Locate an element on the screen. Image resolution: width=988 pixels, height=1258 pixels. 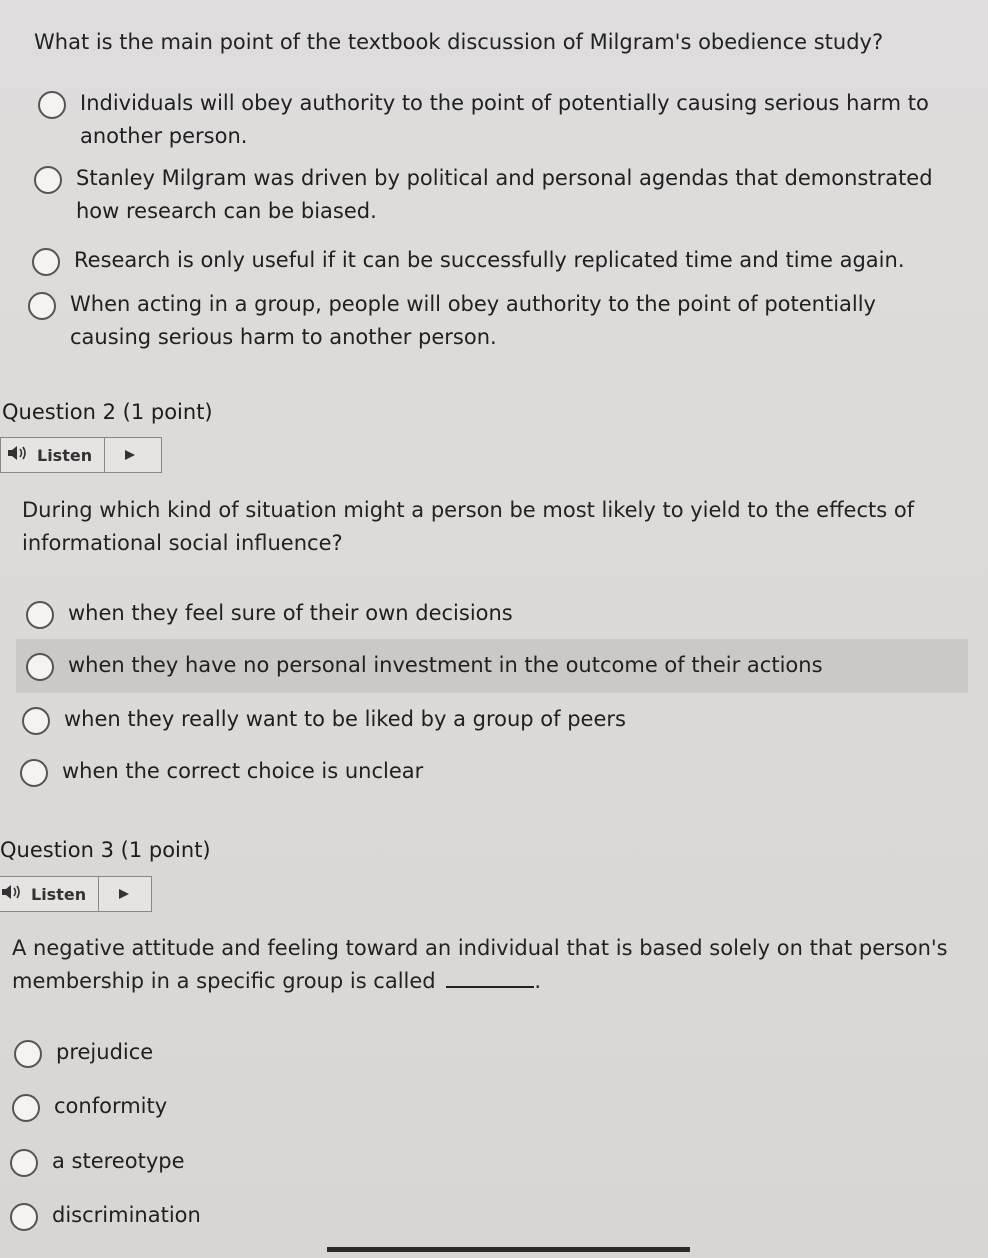
q2-option-4-radio is located at coordinates (34, 773).